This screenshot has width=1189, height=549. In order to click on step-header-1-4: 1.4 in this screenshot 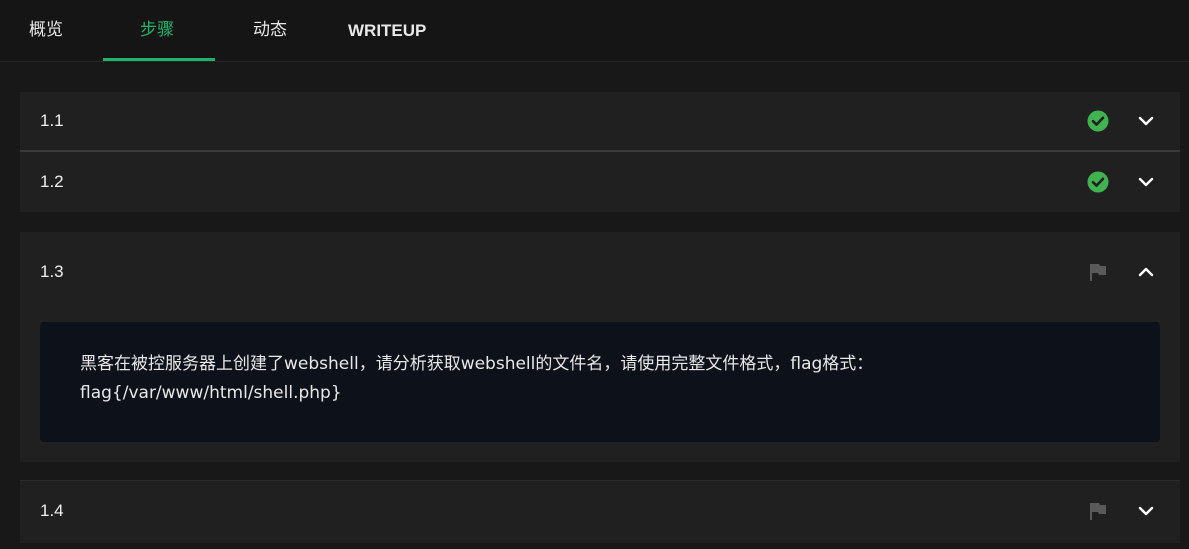, I will do `click(600, 511)`.